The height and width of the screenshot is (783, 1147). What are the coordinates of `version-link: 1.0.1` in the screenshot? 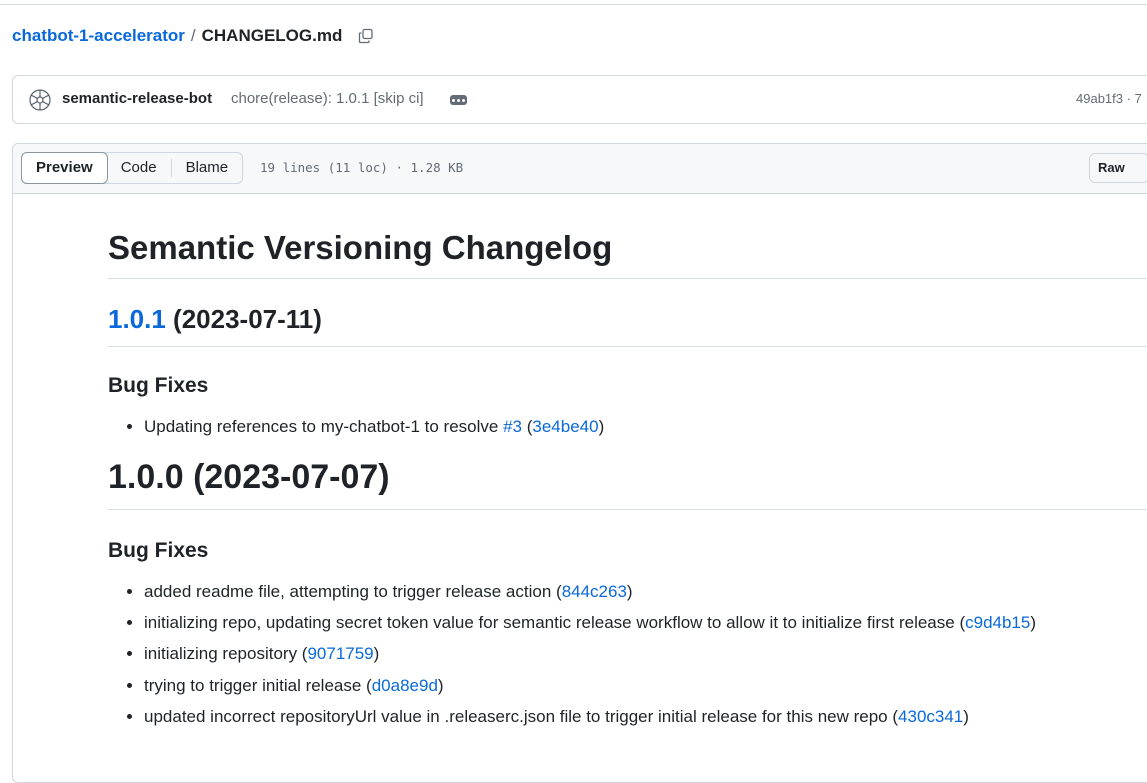 It's located at (137, 319).